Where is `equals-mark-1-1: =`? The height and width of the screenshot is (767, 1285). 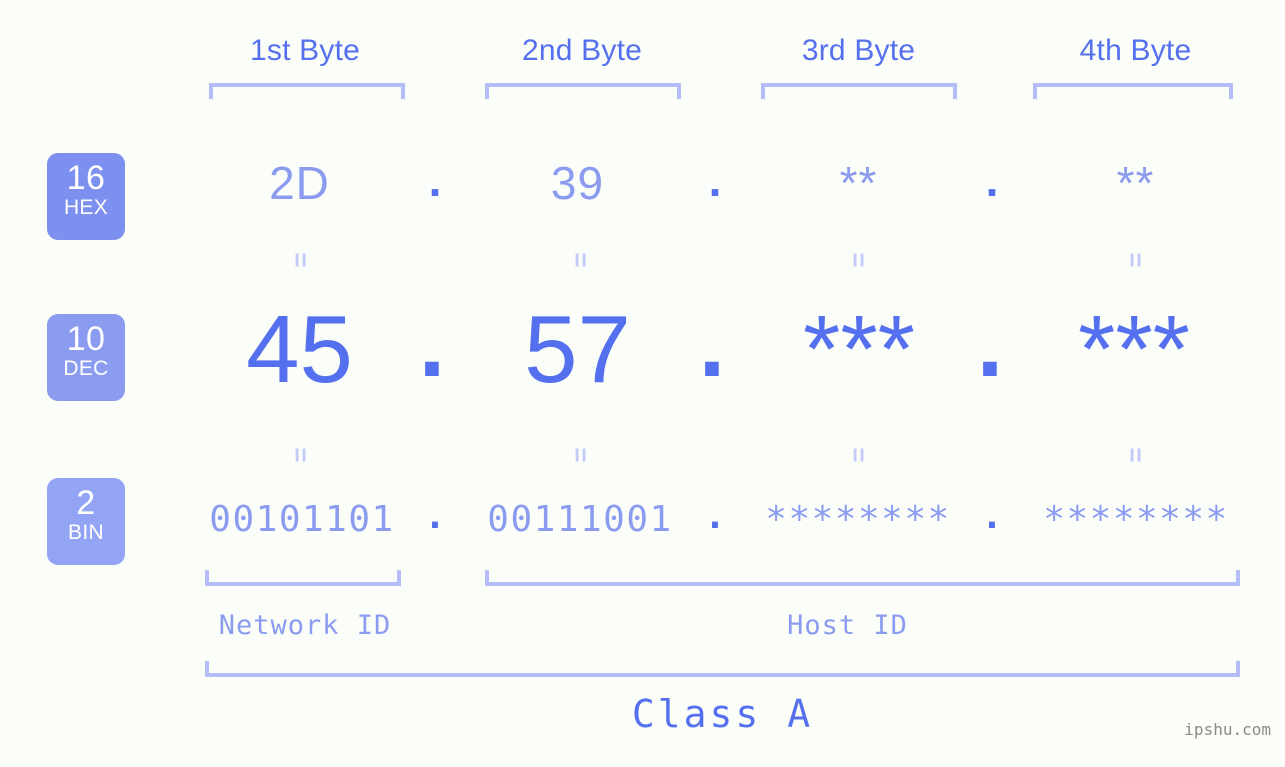 equals-mark-1-1: = is located at coordinates (301, 260).